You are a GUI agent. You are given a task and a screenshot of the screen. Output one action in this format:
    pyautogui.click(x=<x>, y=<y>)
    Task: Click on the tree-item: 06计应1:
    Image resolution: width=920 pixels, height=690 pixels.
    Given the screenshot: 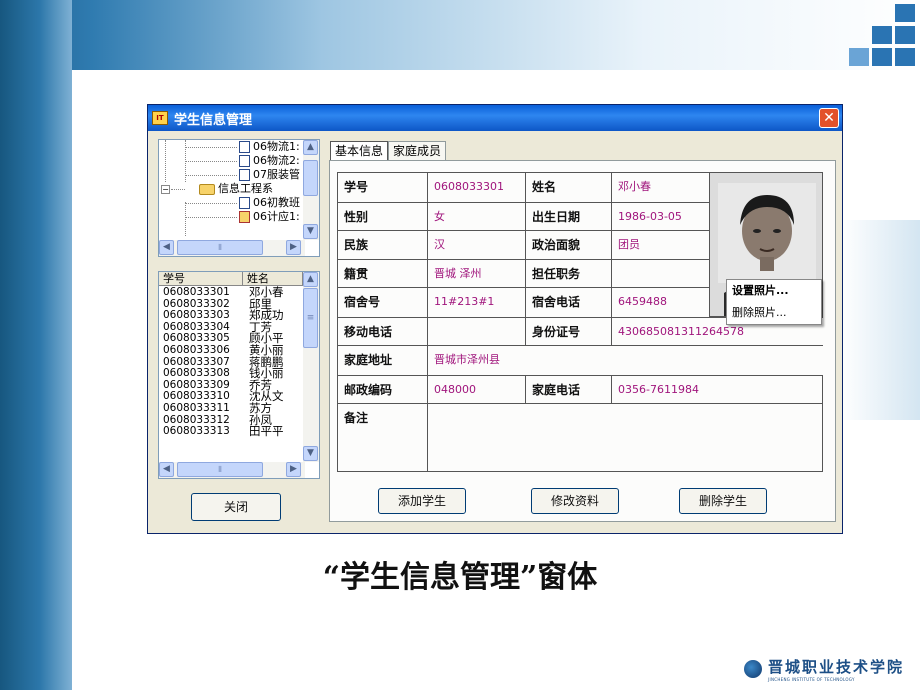 What is the action you would take?
    pyautogui.click(x=269, y=217)
    